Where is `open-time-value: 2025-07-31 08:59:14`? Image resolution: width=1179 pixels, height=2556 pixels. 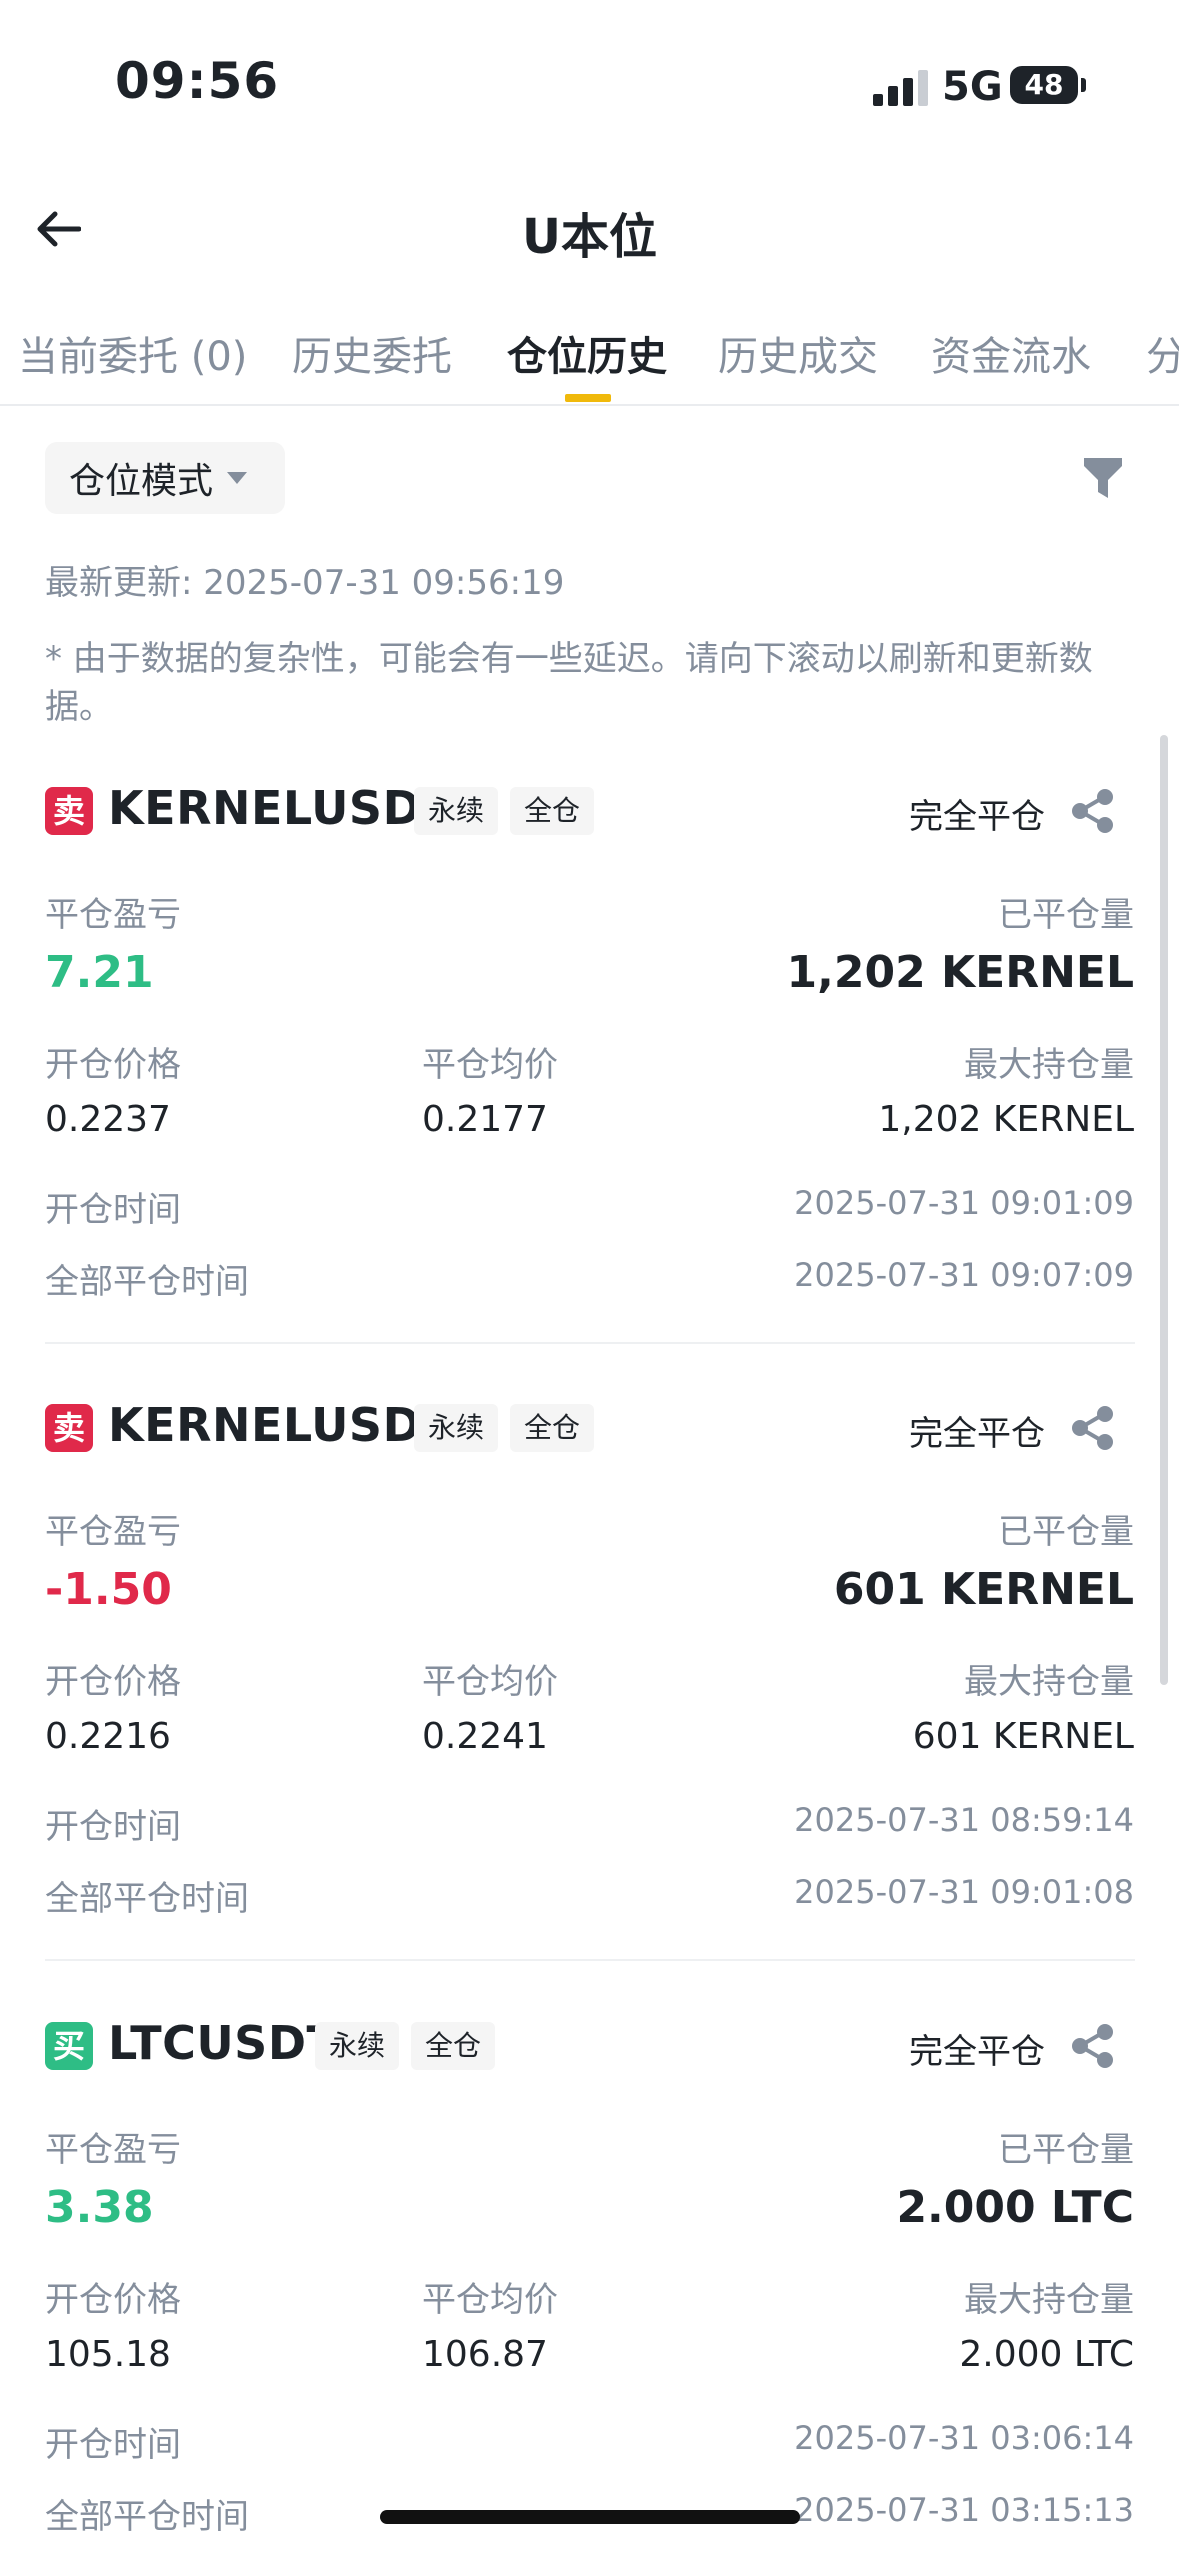
open-time-value: 2025-07-31 08:59:14 is located at coordinates (964, 1820).